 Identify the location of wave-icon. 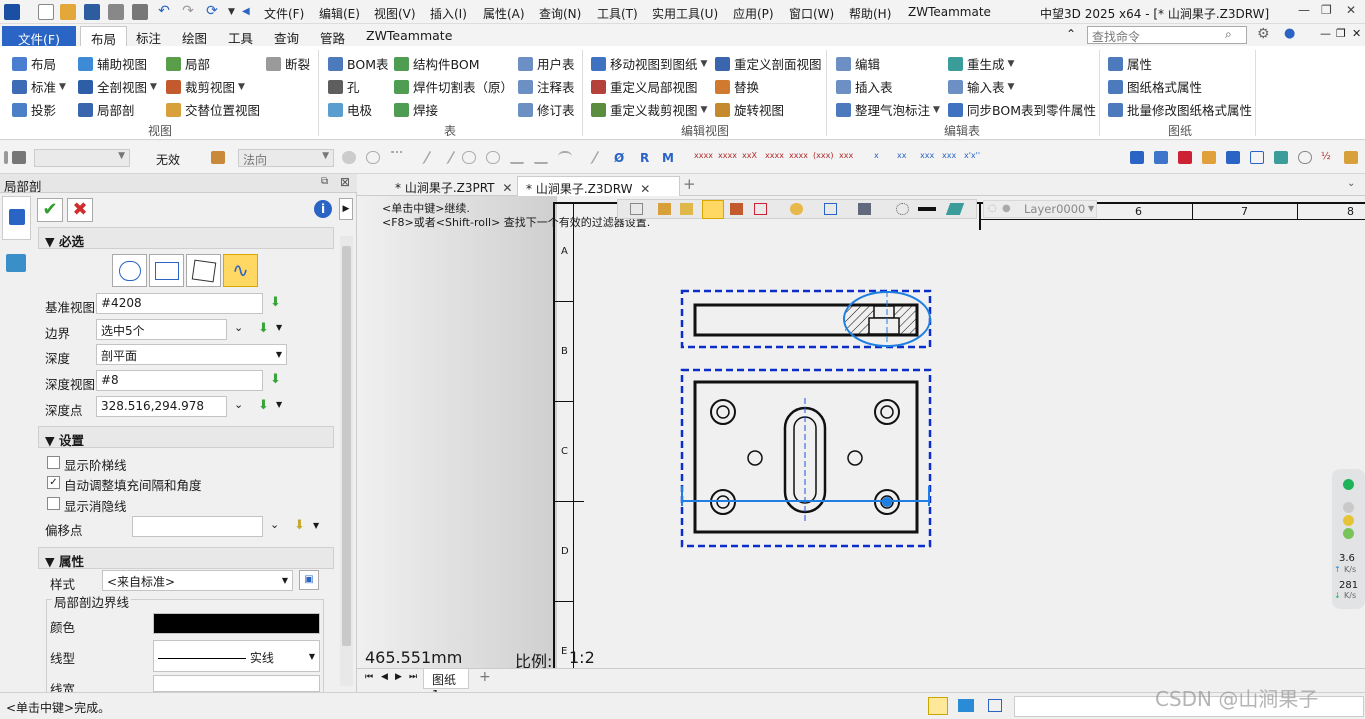
(541, 157).